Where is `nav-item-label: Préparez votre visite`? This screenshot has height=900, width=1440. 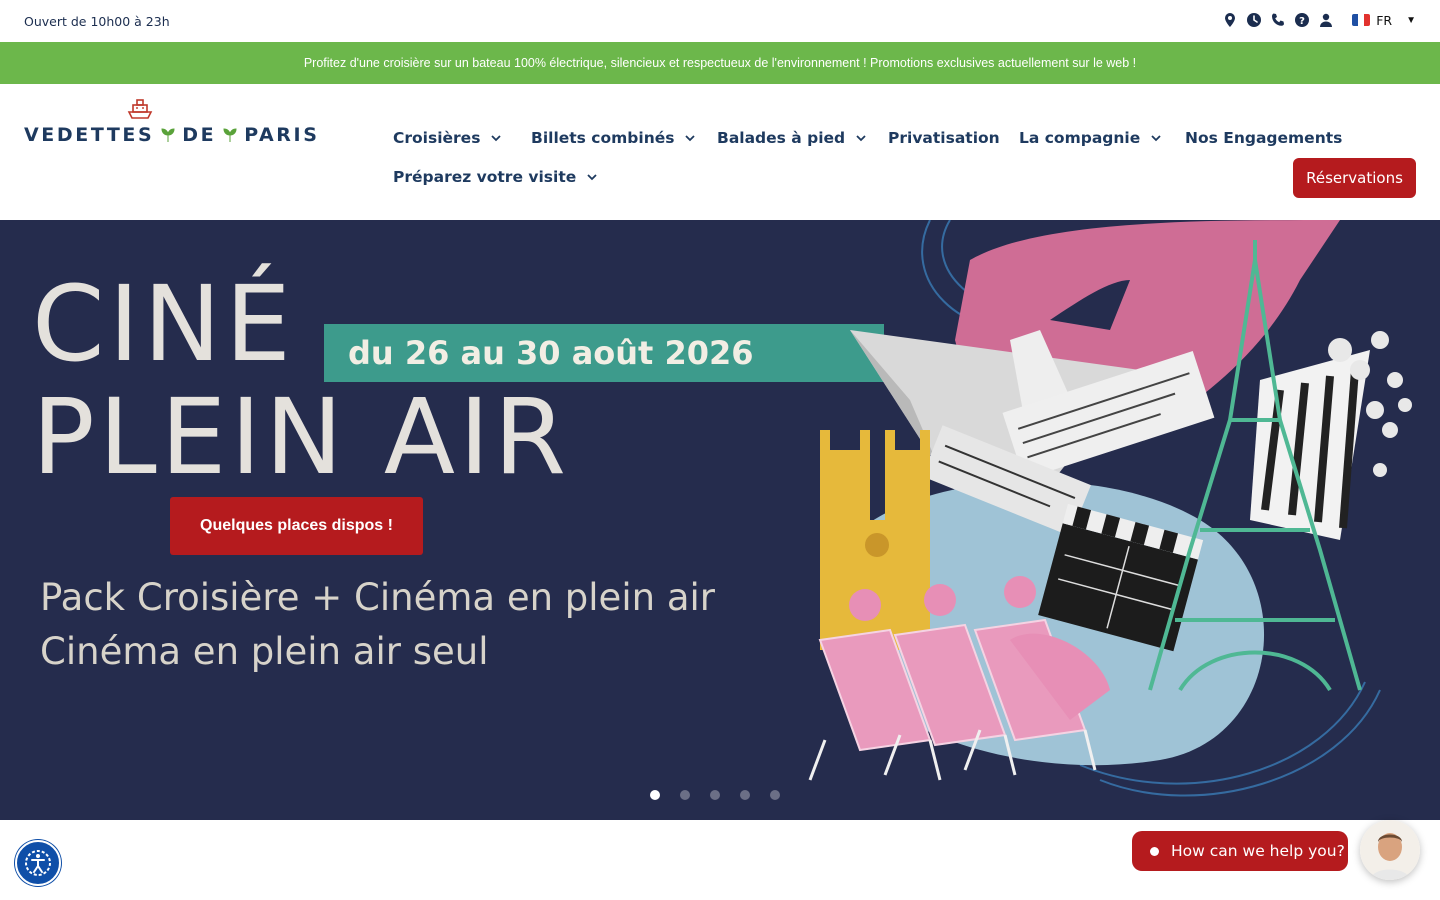
nav-item-label: Préparez votre visite is located at coordinates (485, 177).